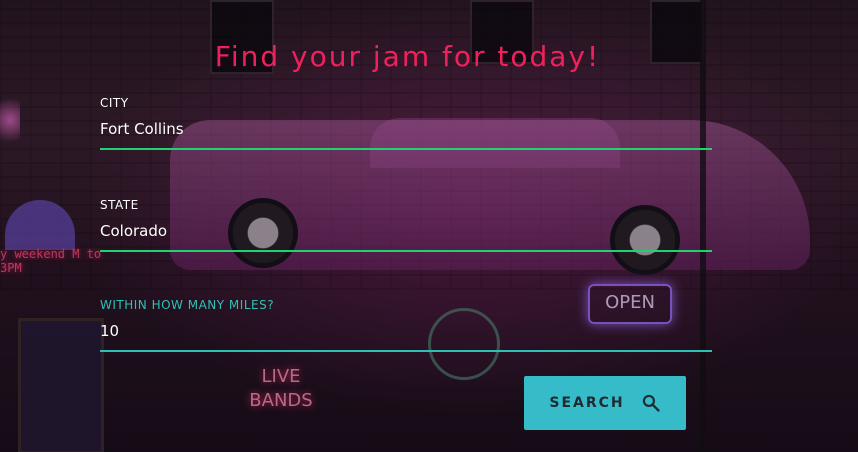 This screenshot has height=452, width=858. Describe the element at coordinates (406, 135) in the screenshot. I see `city-input` at that location.